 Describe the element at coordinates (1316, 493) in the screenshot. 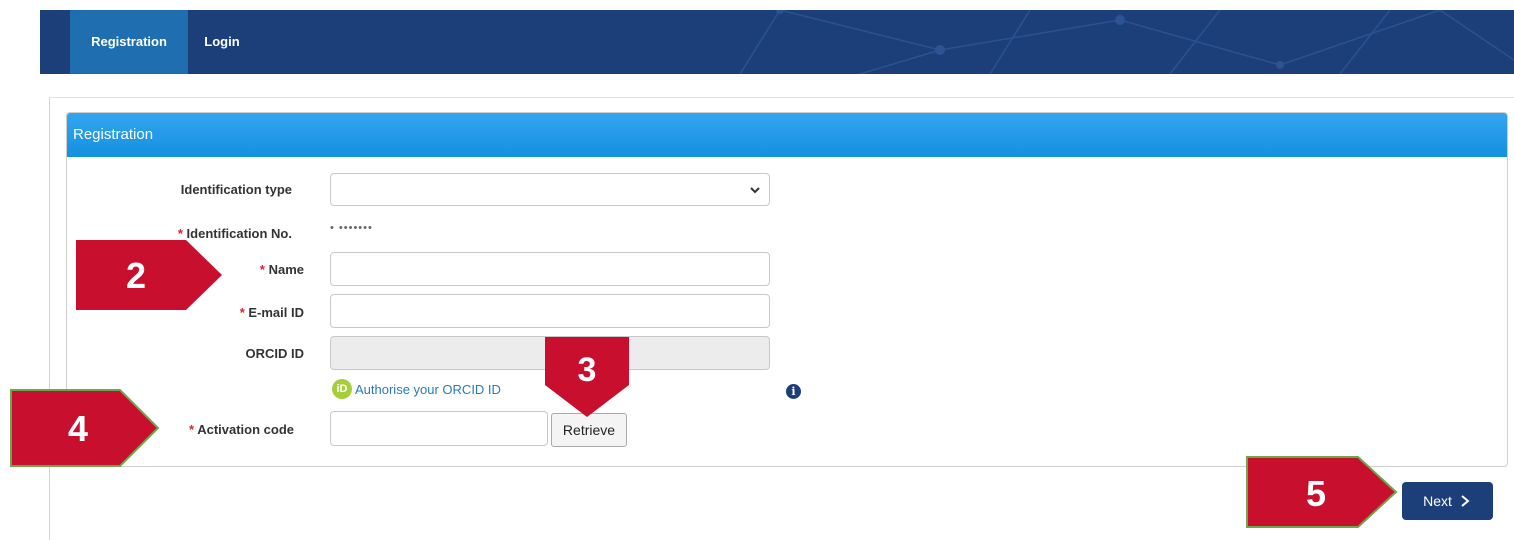

I see `svg-text: 5` at that location.